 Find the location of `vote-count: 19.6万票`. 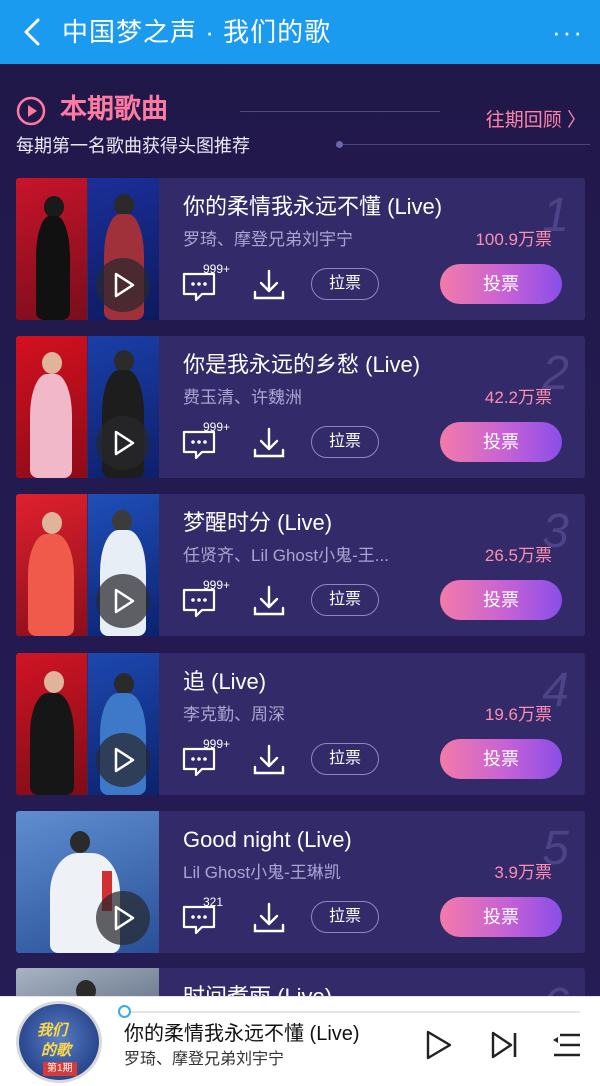

vote-count: 19.6万票 is located at coordinates (518, 714).